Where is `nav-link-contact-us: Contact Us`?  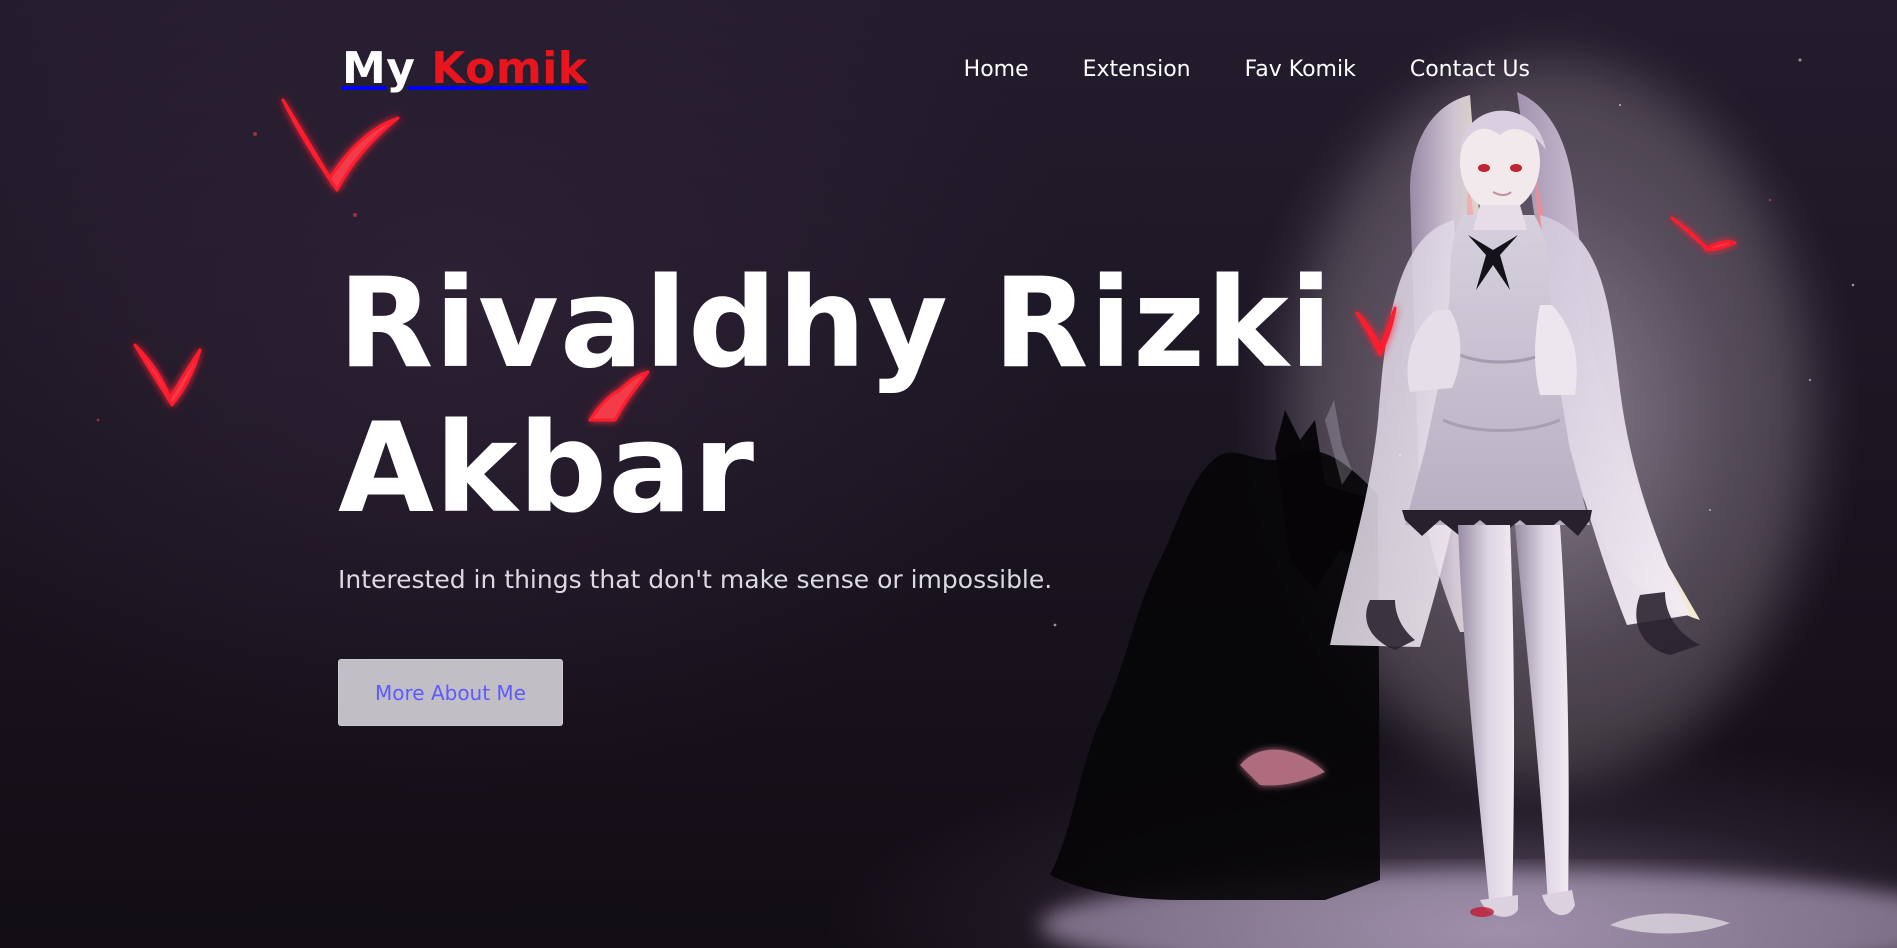
nav-link-contact-us: Contact Us is located at coordinates (1470, 69).